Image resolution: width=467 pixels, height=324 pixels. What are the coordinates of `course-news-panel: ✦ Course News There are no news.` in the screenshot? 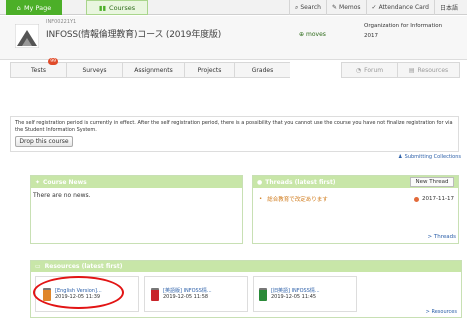 It's located at (136, 209).